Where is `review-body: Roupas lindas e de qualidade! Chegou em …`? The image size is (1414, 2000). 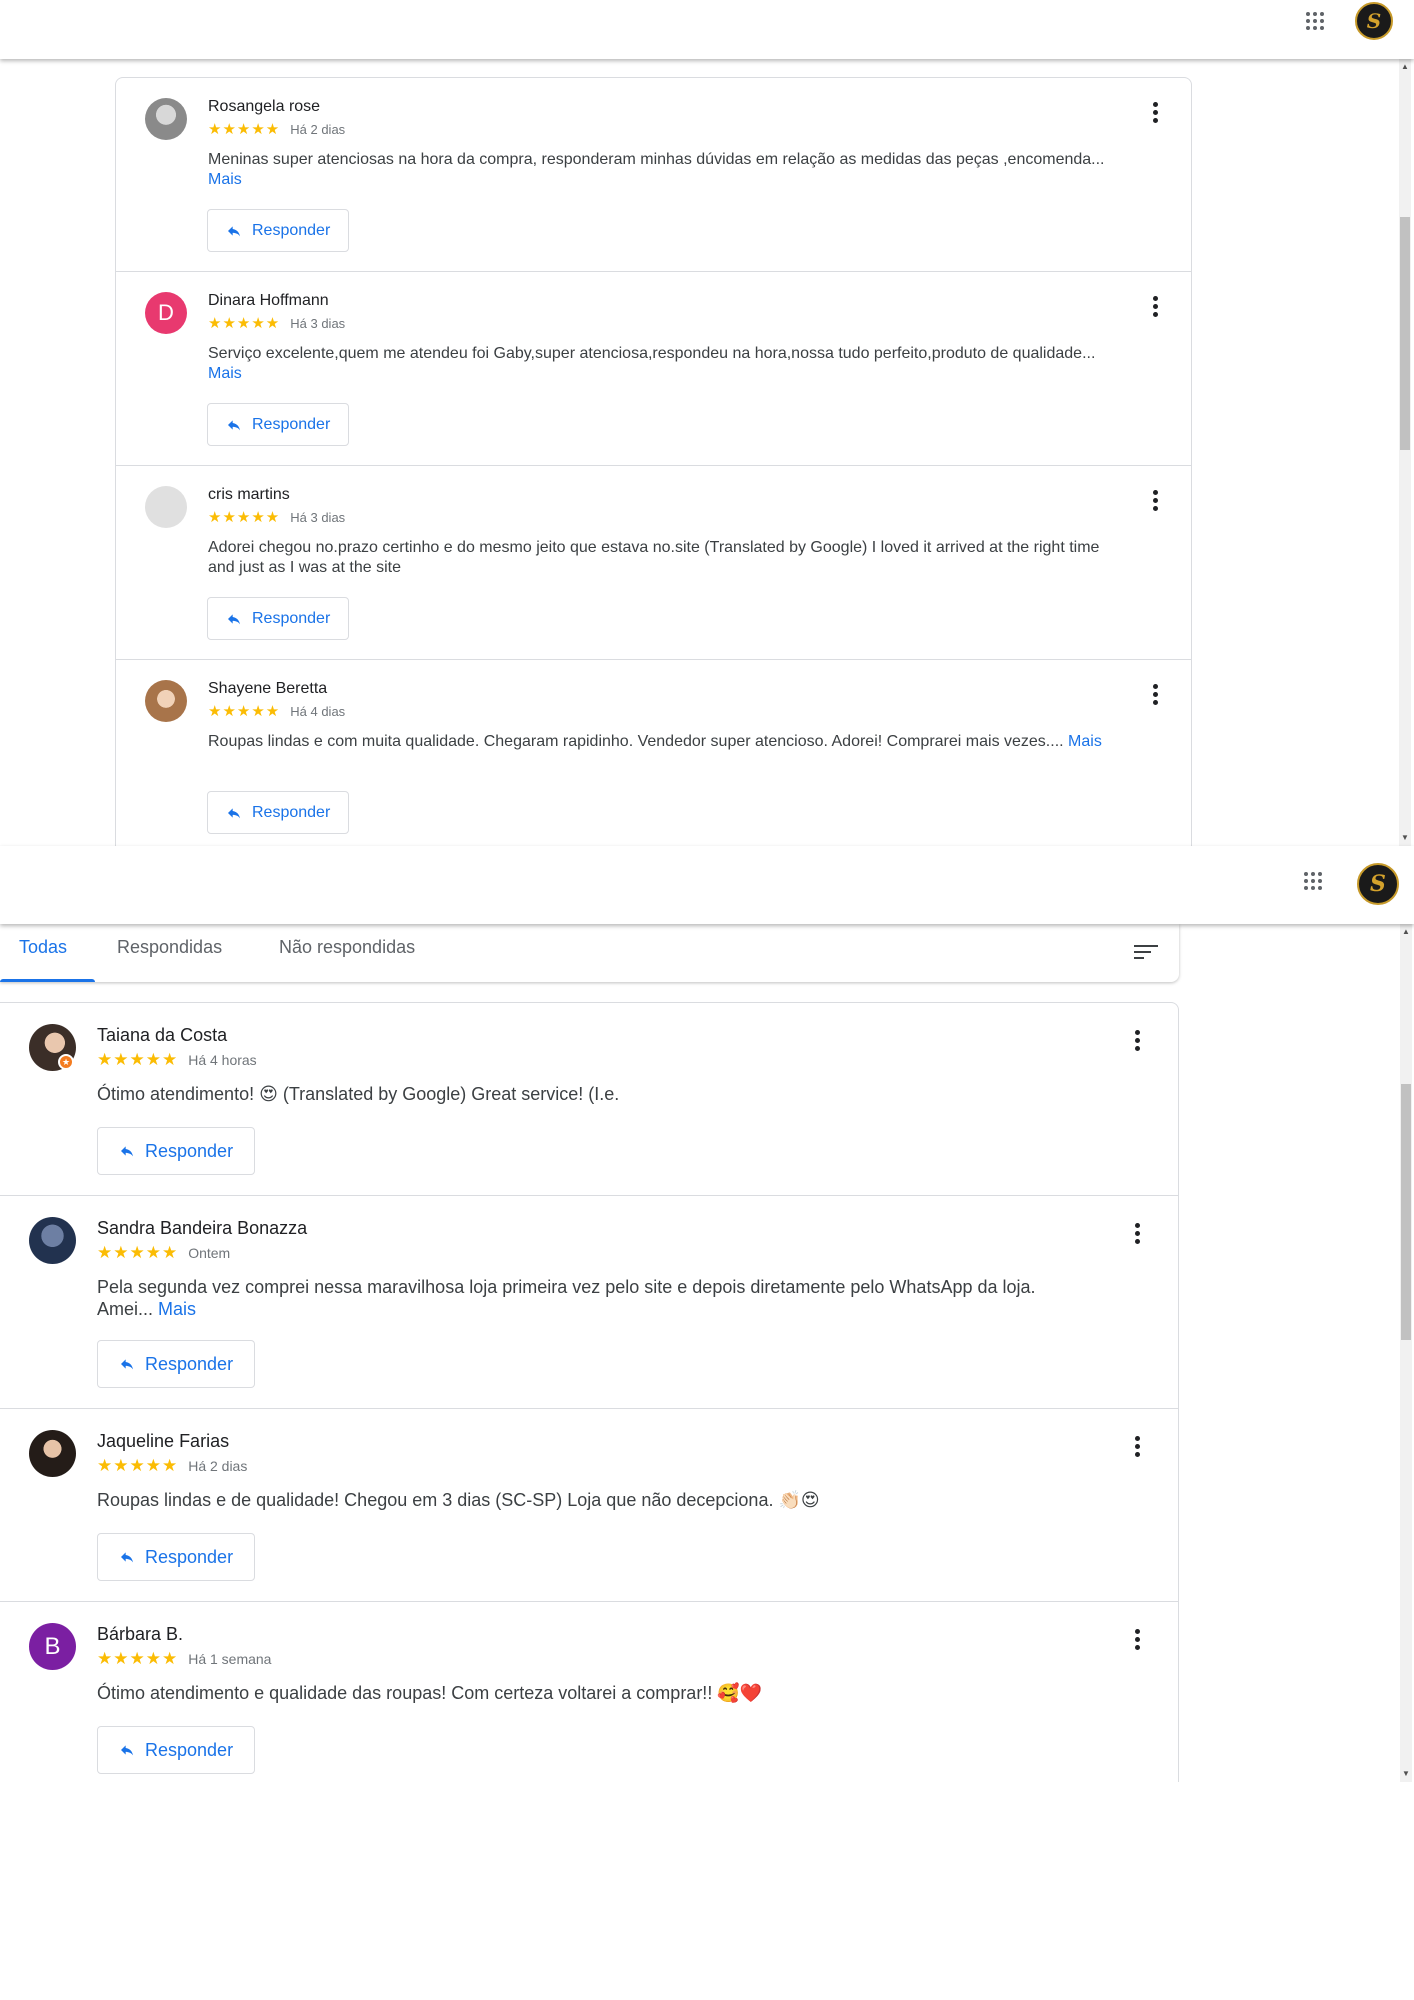 review-body: Roupas lindas e de qualidade! Chegou em … is located at coordinates (458, 1500).